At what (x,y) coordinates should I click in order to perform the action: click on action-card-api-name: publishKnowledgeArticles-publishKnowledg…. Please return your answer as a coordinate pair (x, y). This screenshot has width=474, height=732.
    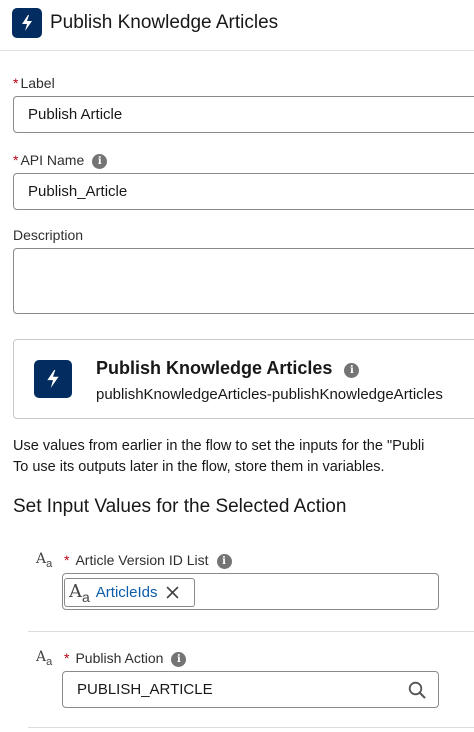
    Looking at the image, I should click on (269, 394).